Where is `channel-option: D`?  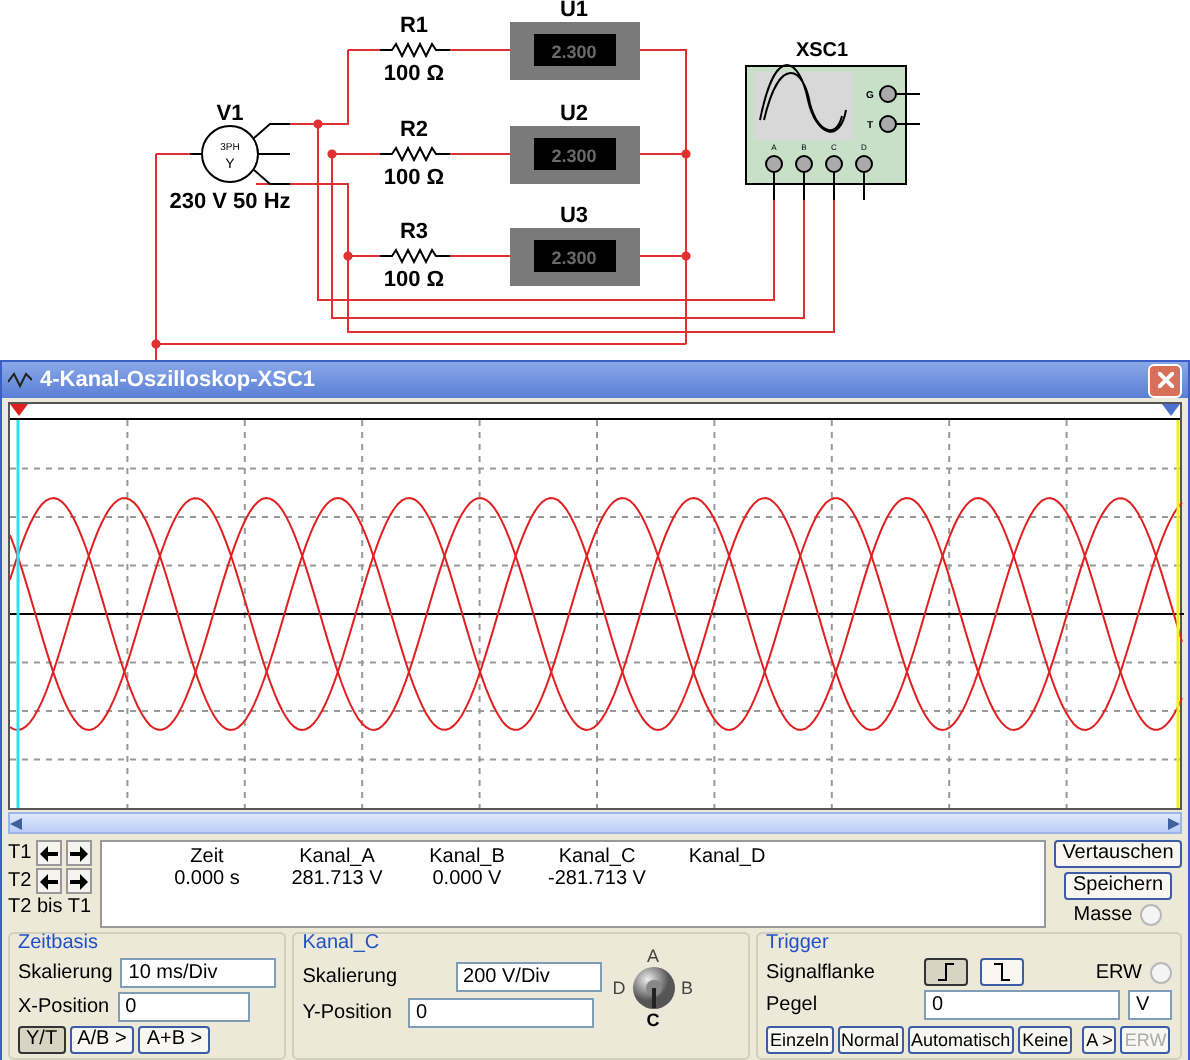 channel-option: D is located at coordinates (619, 988).